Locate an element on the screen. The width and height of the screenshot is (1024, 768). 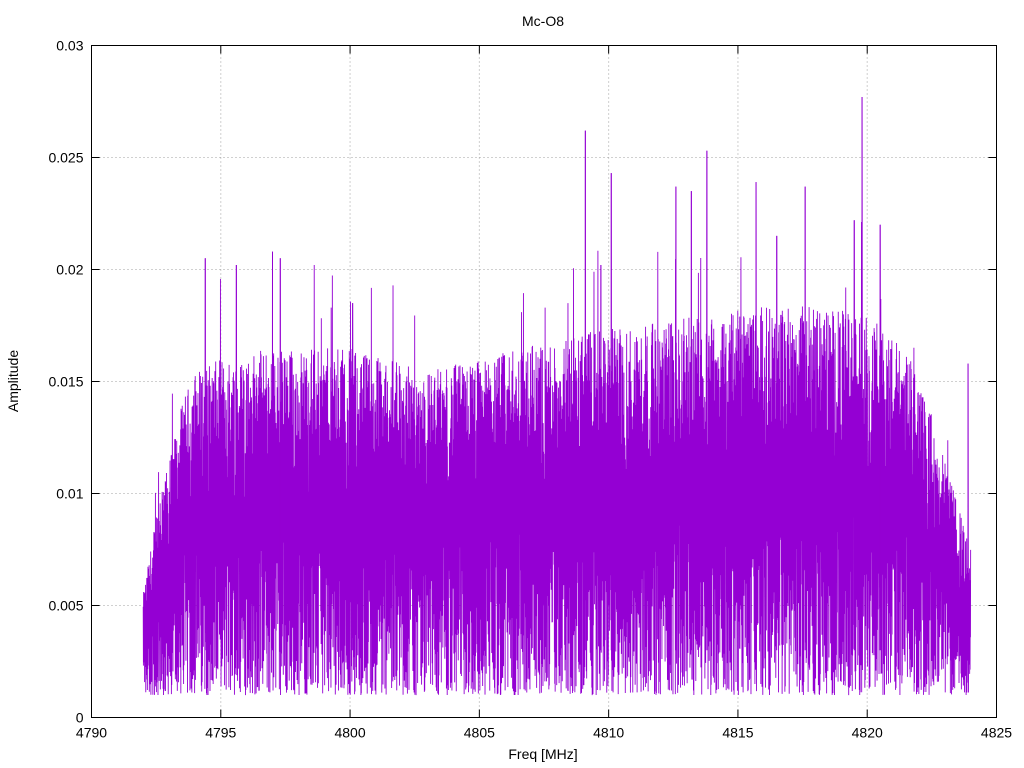
x-tick-label: 4790 is located at coordinates (91, 733).